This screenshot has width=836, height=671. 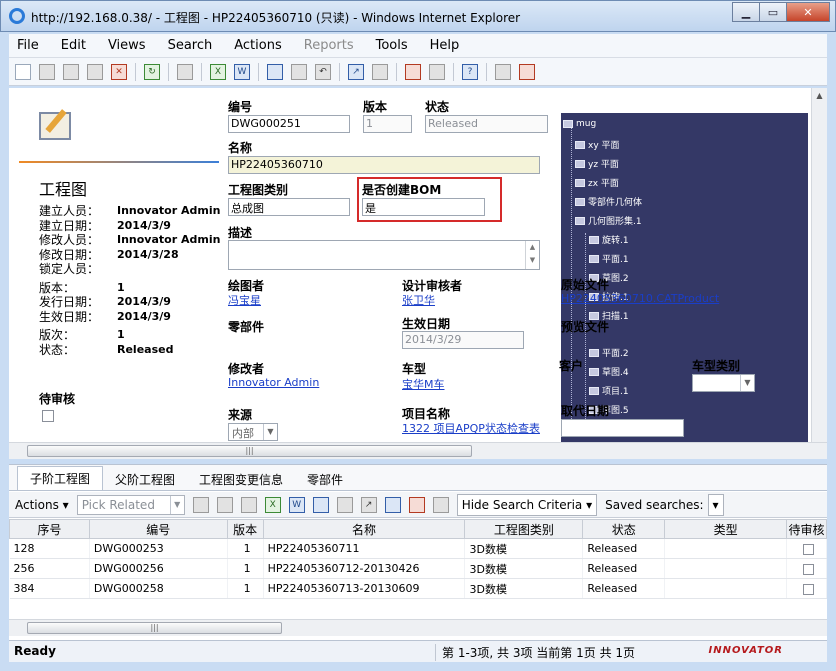 What do you see at coordinates (773, 12) in the screenshot?
I see `maximize-icon: ▭` at bounding box center [773, 12].